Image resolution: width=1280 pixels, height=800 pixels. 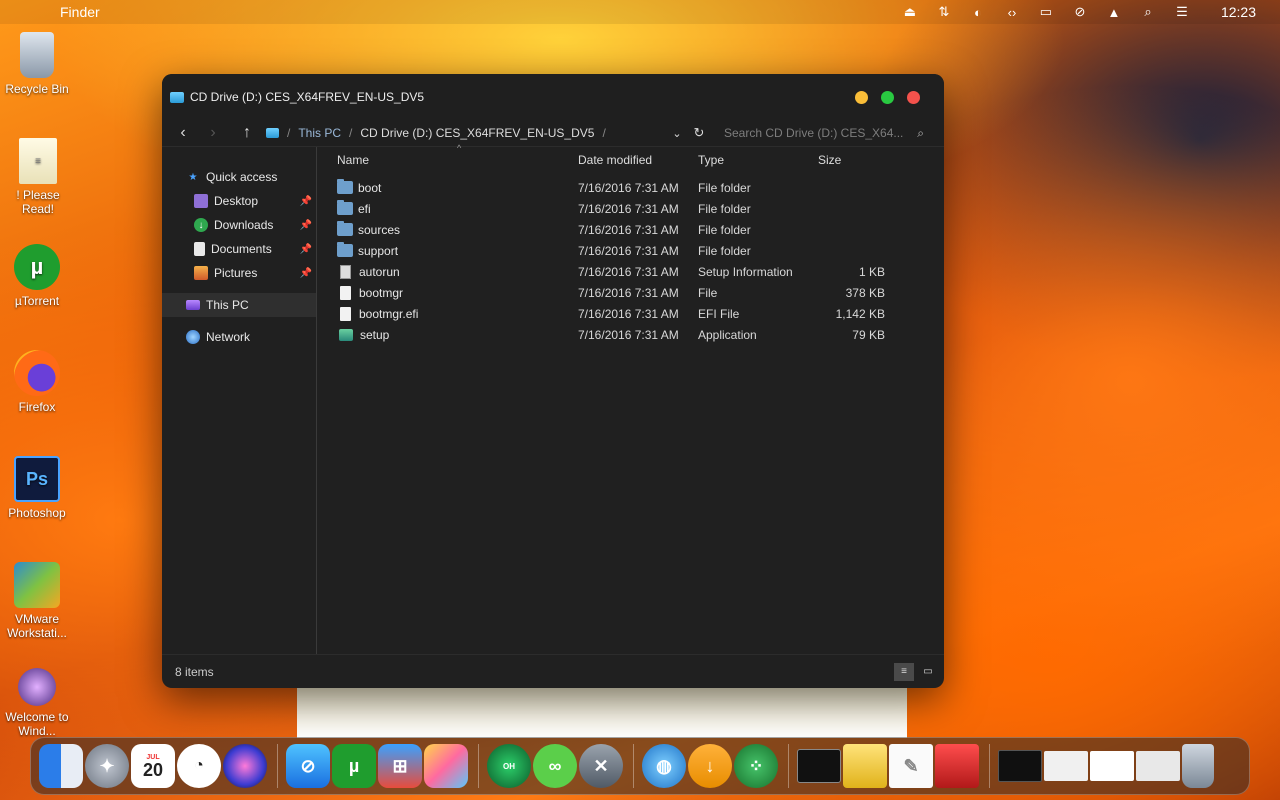 I want to click on file-name-cell: setup, so click(x=447, y=335).